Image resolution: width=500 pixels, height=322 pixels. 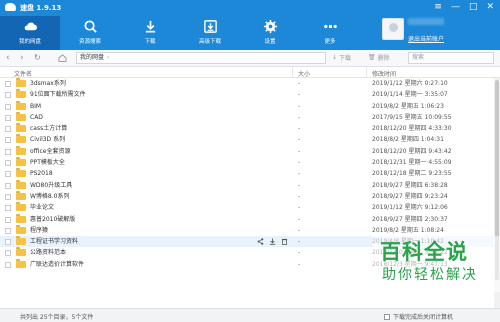 What do you see at coordinates (260, 241) in the screenshot?
I see `share-icon` at bounding box center [260, 241].